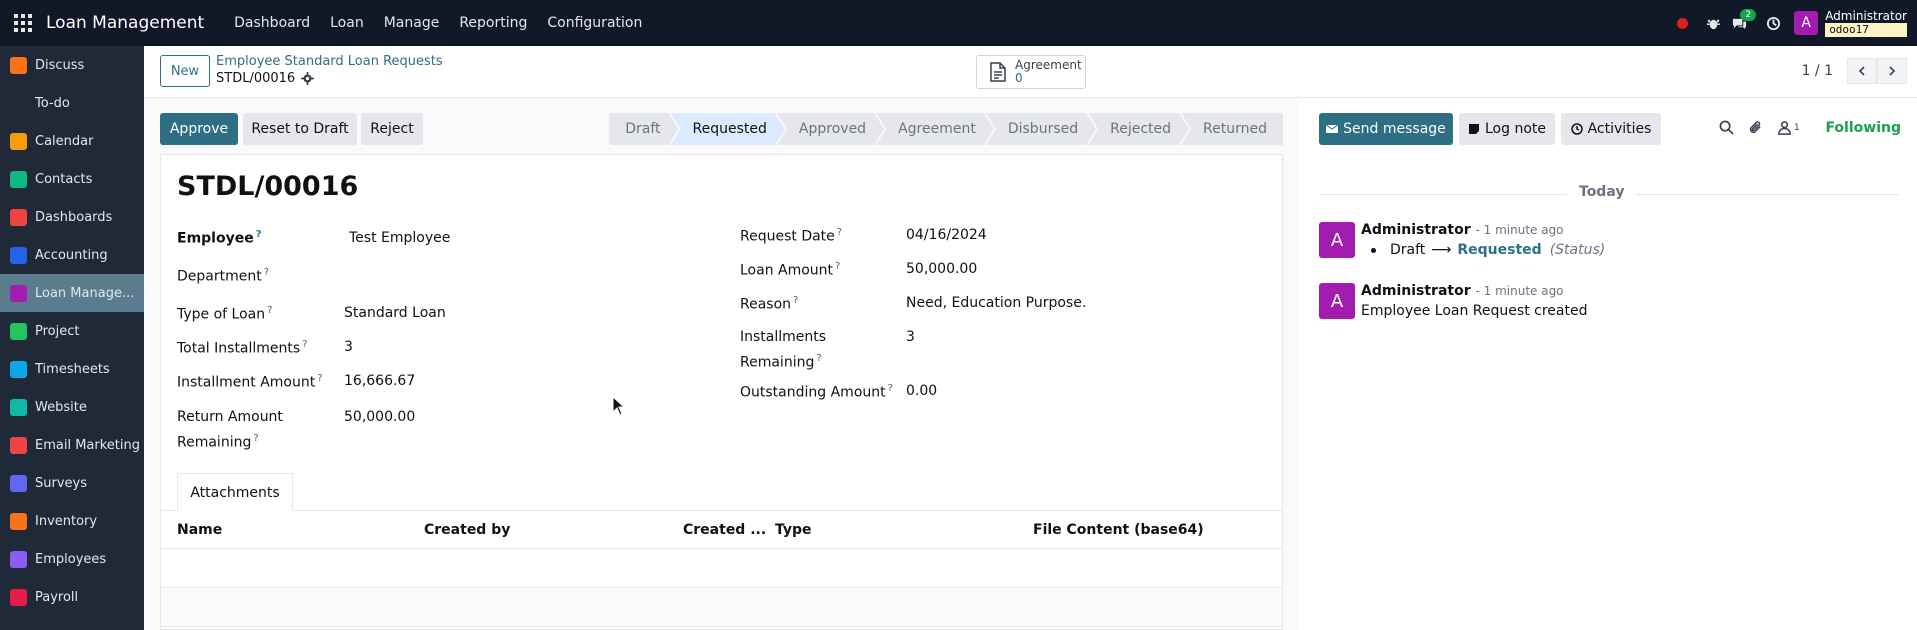 The width and height of the screenshot is (1917, 630). Describe the element at coordinates (1713, 23) in the screenshot. I see `debug-bug-icon` at that location.